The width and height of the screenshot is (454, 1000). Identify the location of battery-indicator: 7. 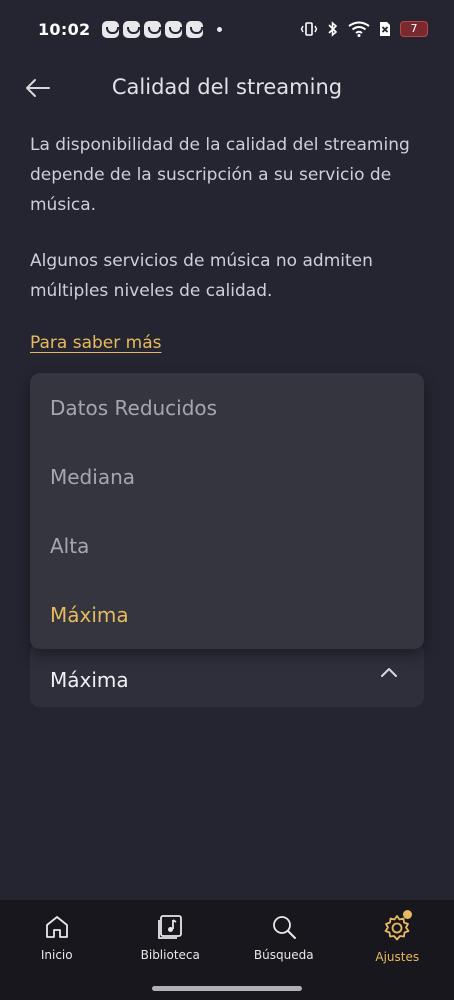
(414, 29).